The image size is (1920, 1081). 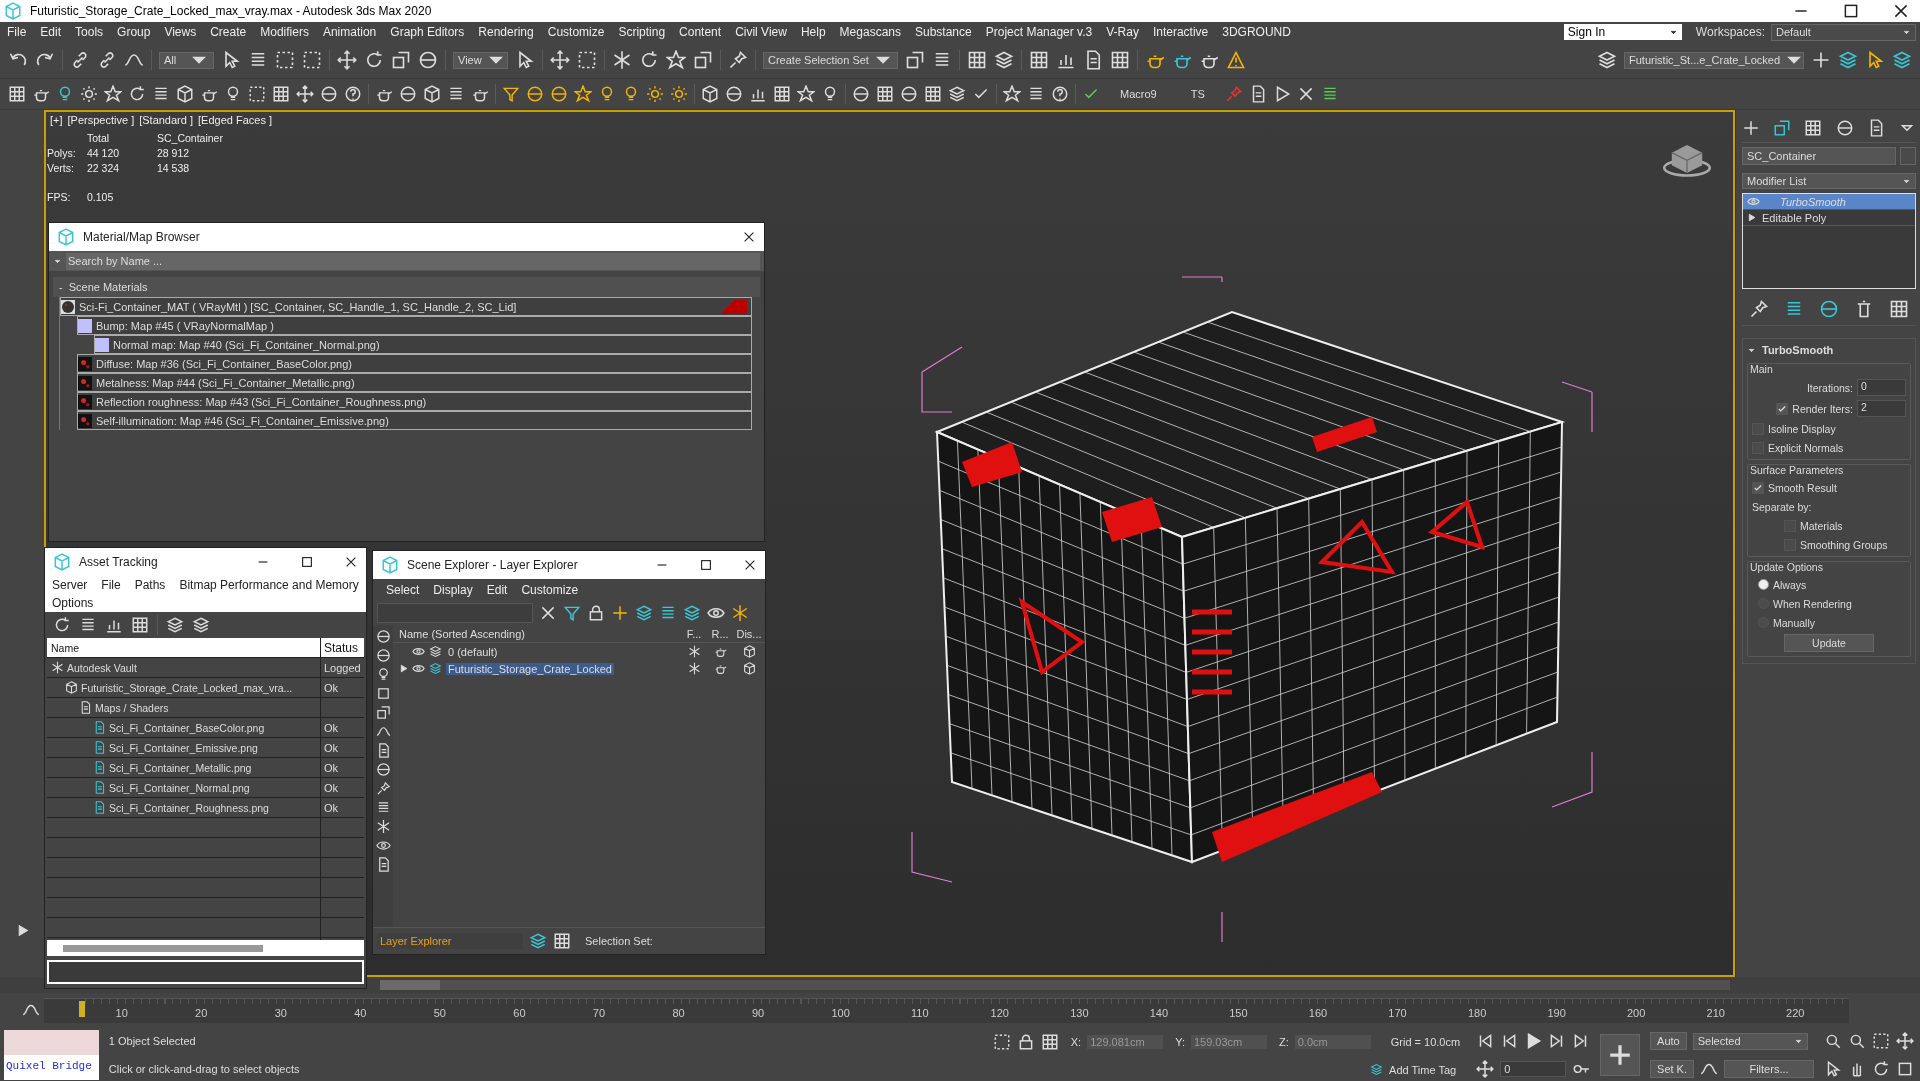 I want to click on play-icon, so click(x=1751, y=217).